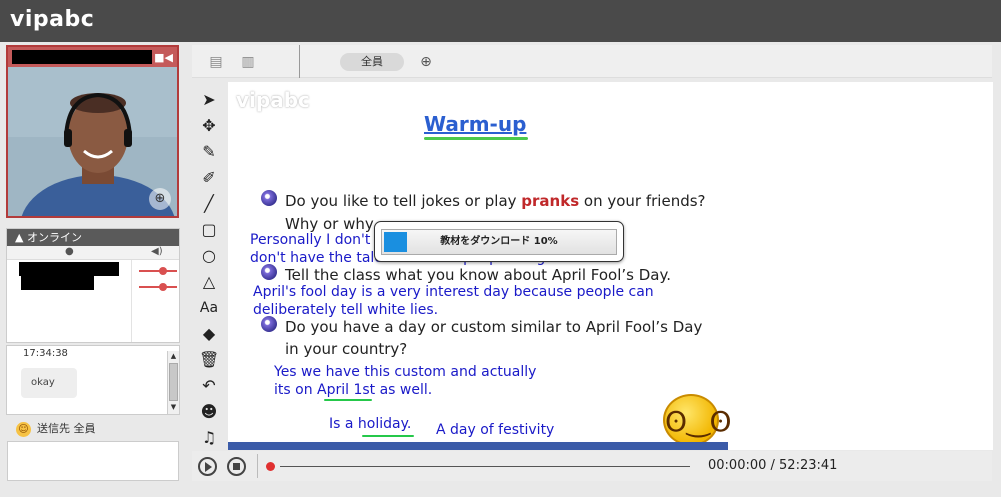 This screenshot has height=497, width=1001. Describe the element at coordinates (209, 308) in the screenshot. I see `text-icon: Aa` at that location.